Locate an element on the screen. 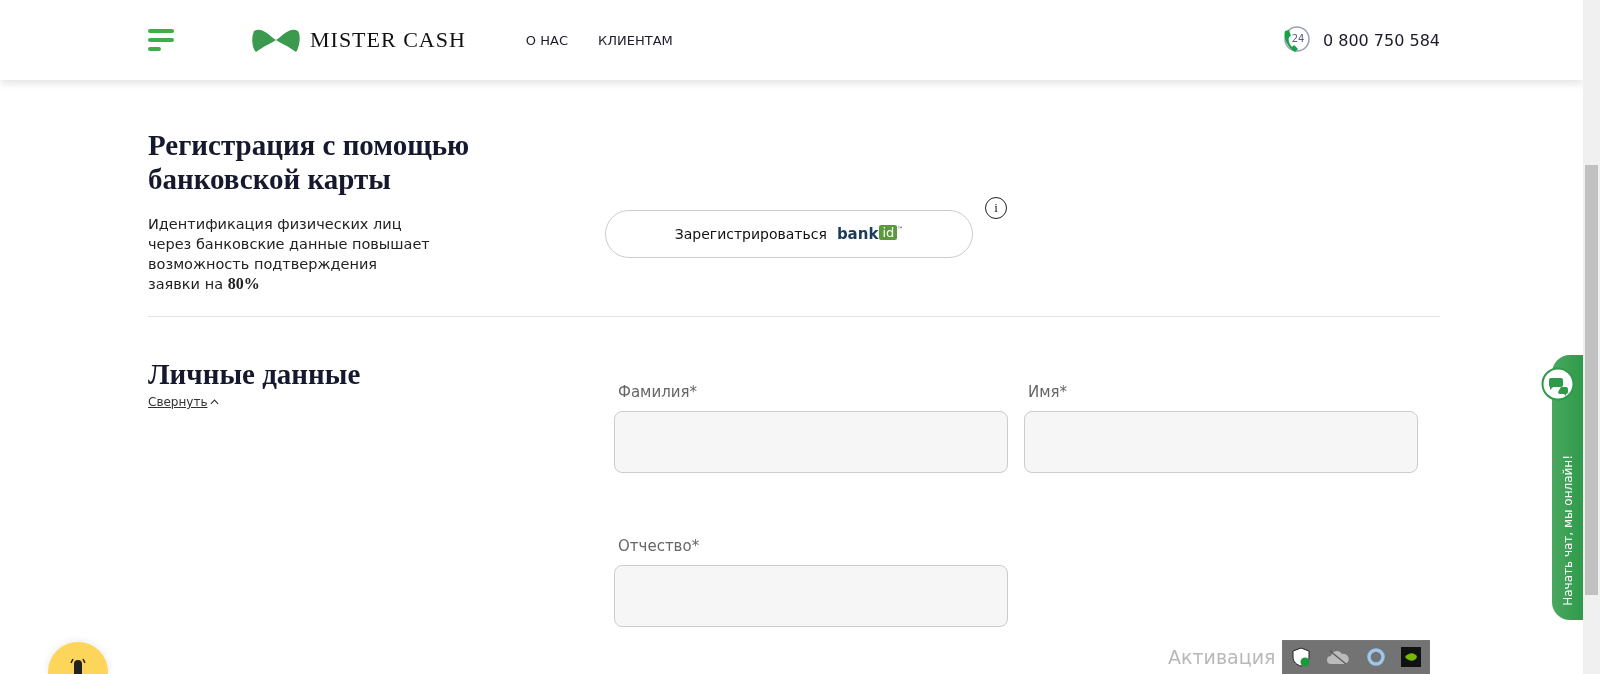  nav-link: О НАС is located at coordinates (546, 40).